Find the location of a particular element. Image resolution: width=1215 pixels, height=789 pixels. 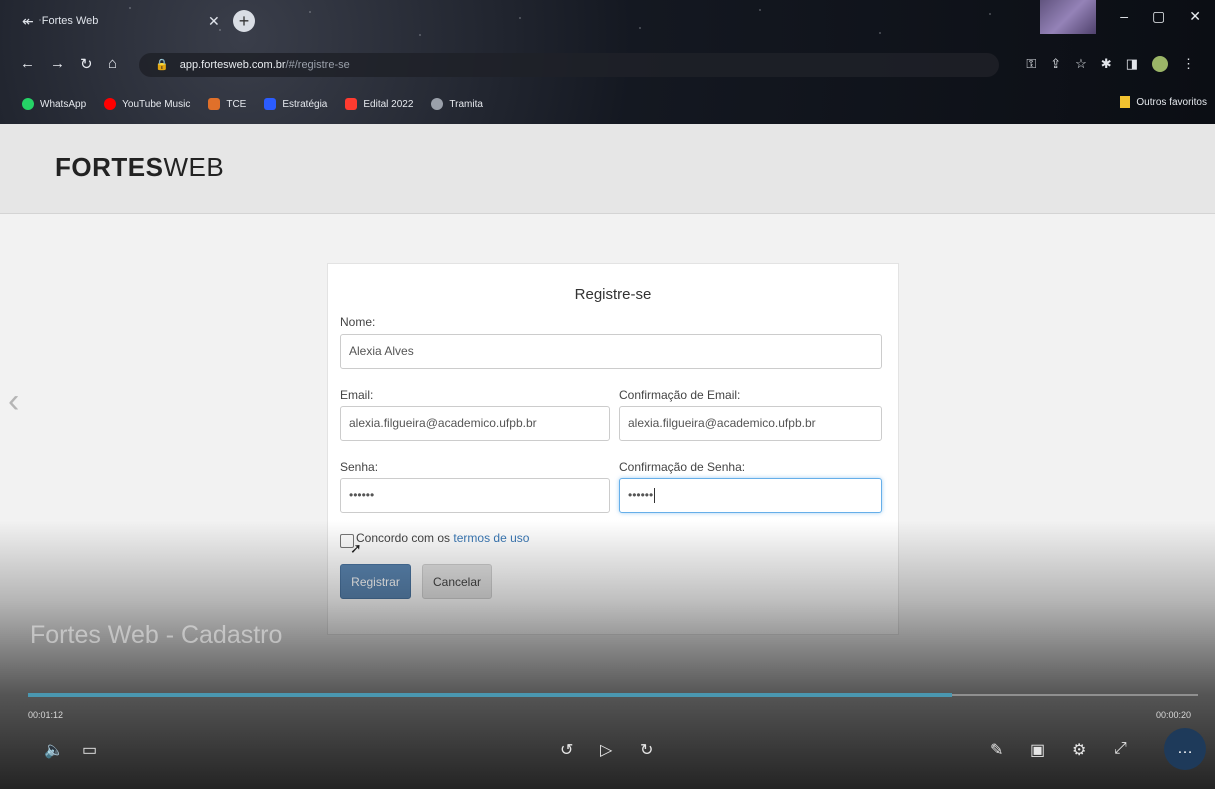

bookmark-item: YouTube Music is located at coordinates (147, 104).